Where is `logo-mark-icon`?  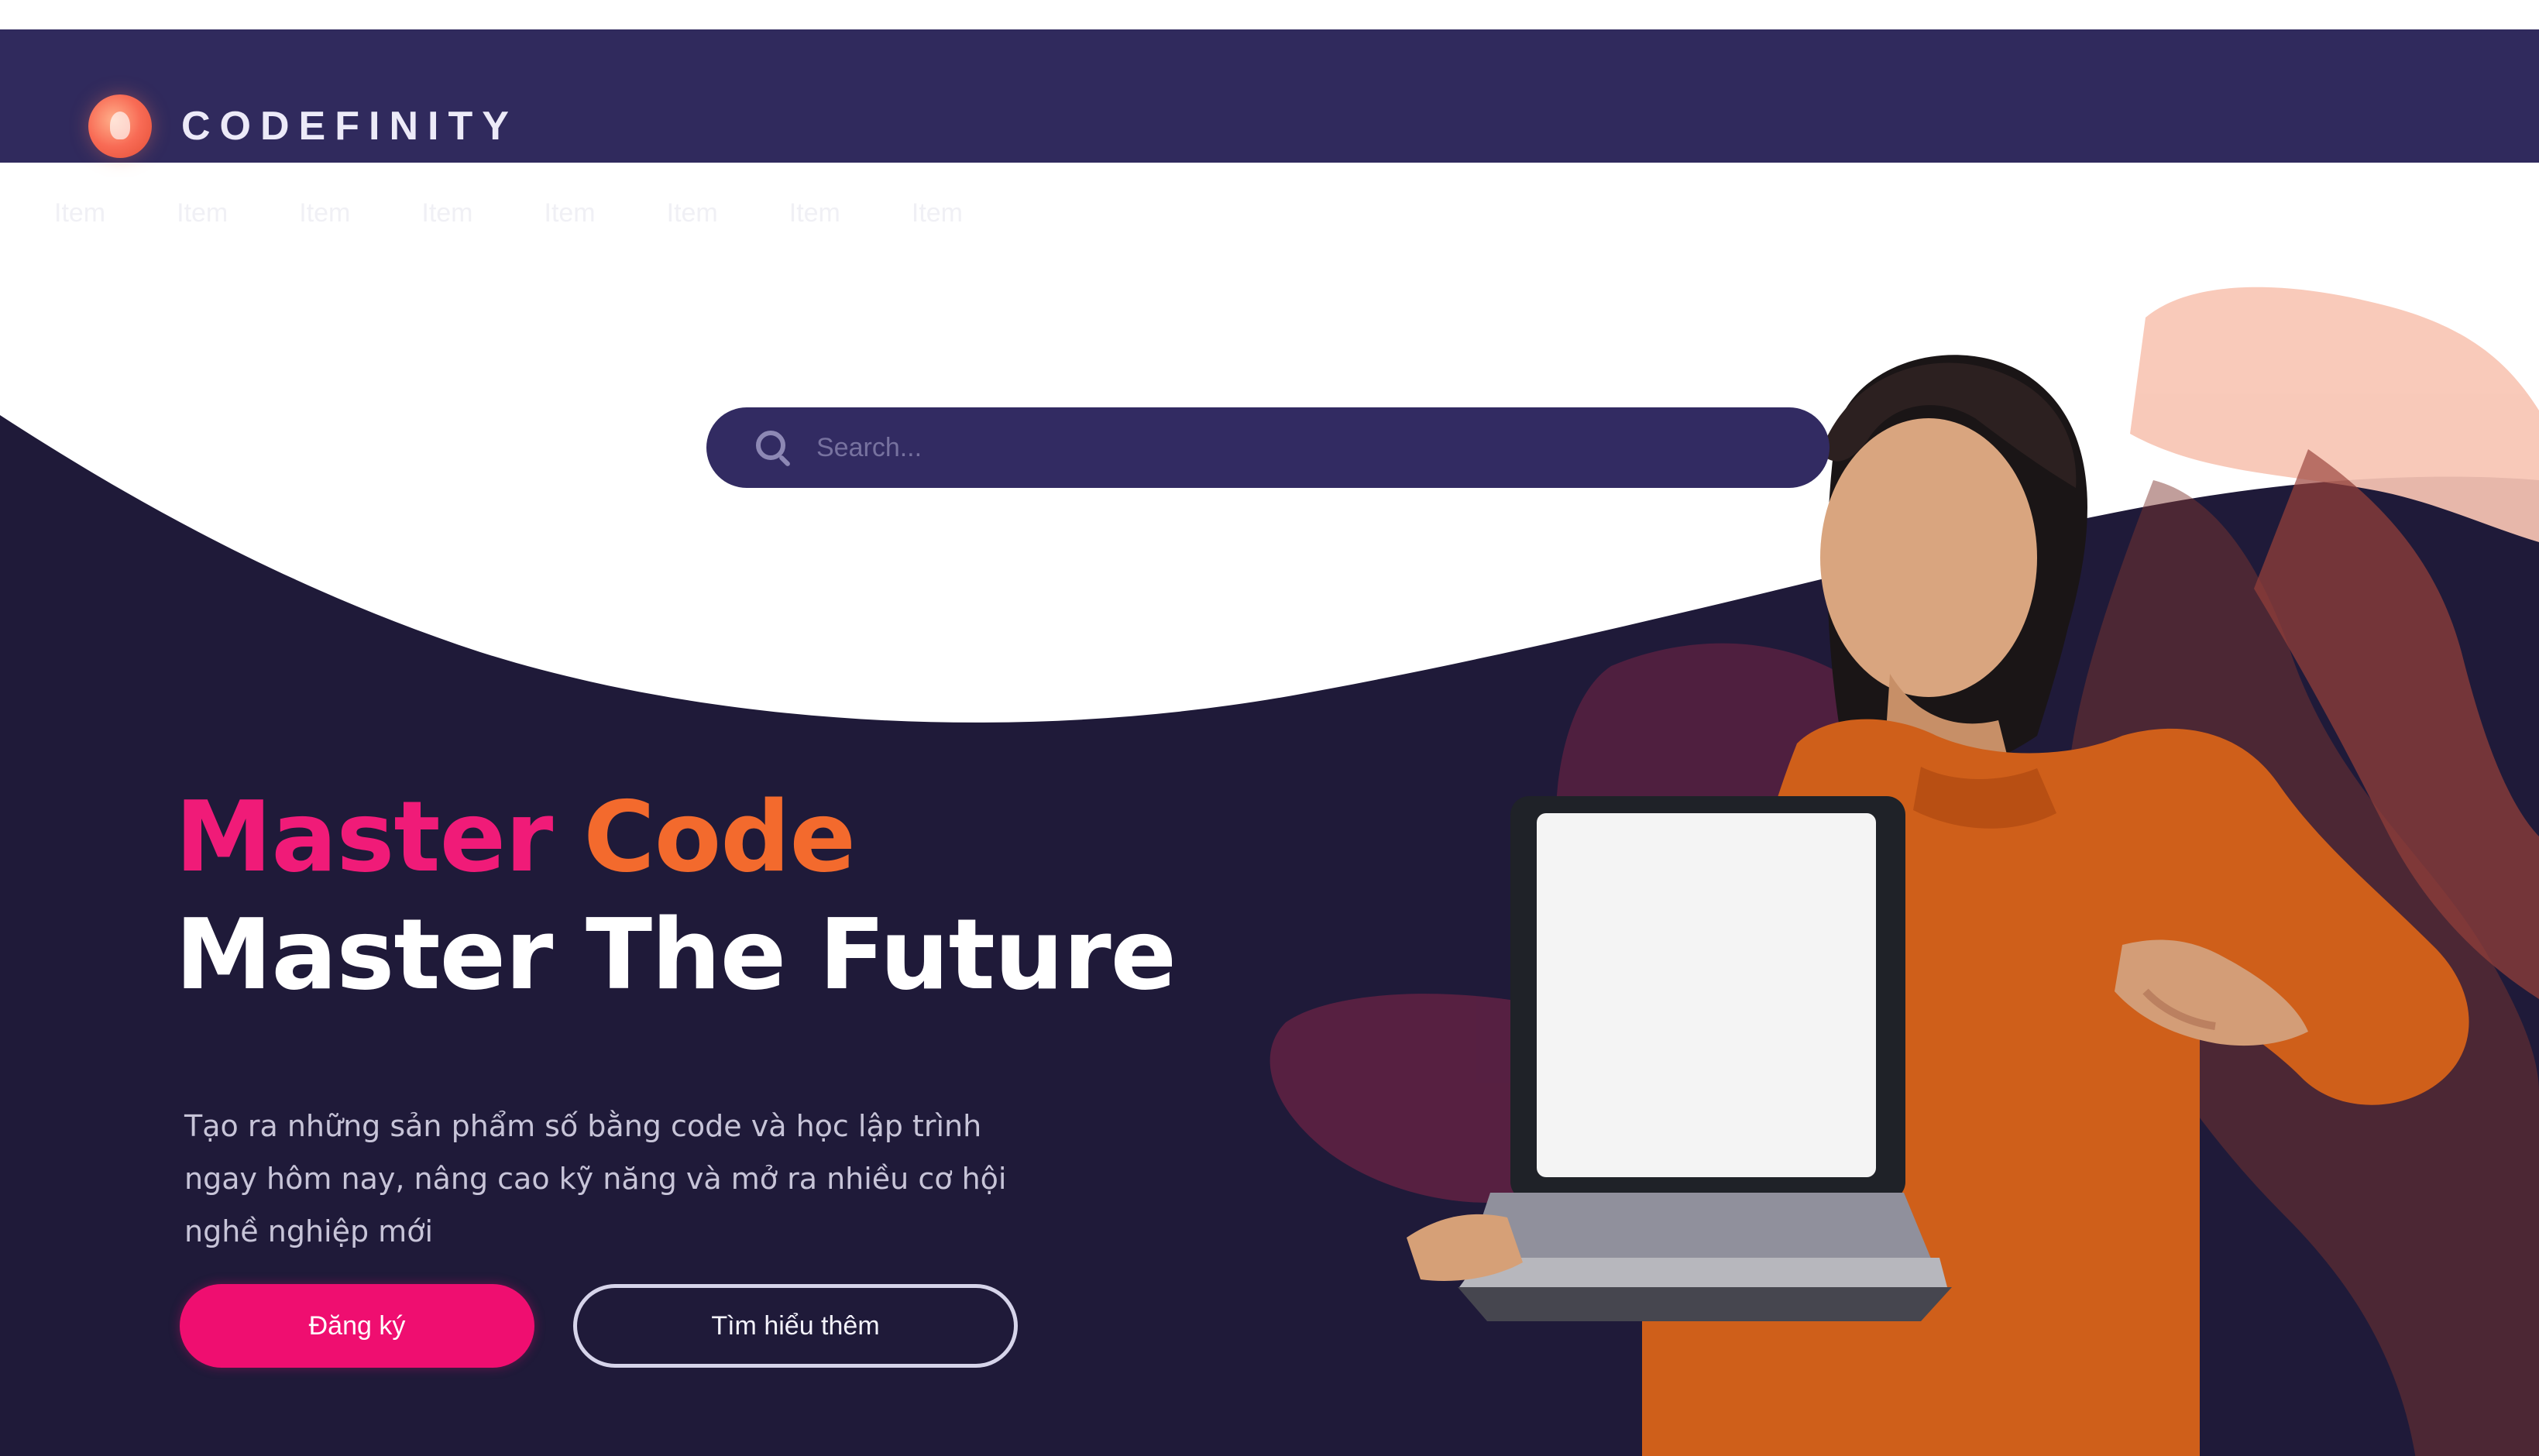
logo-mark-icon is located at coordinates (120, 126).